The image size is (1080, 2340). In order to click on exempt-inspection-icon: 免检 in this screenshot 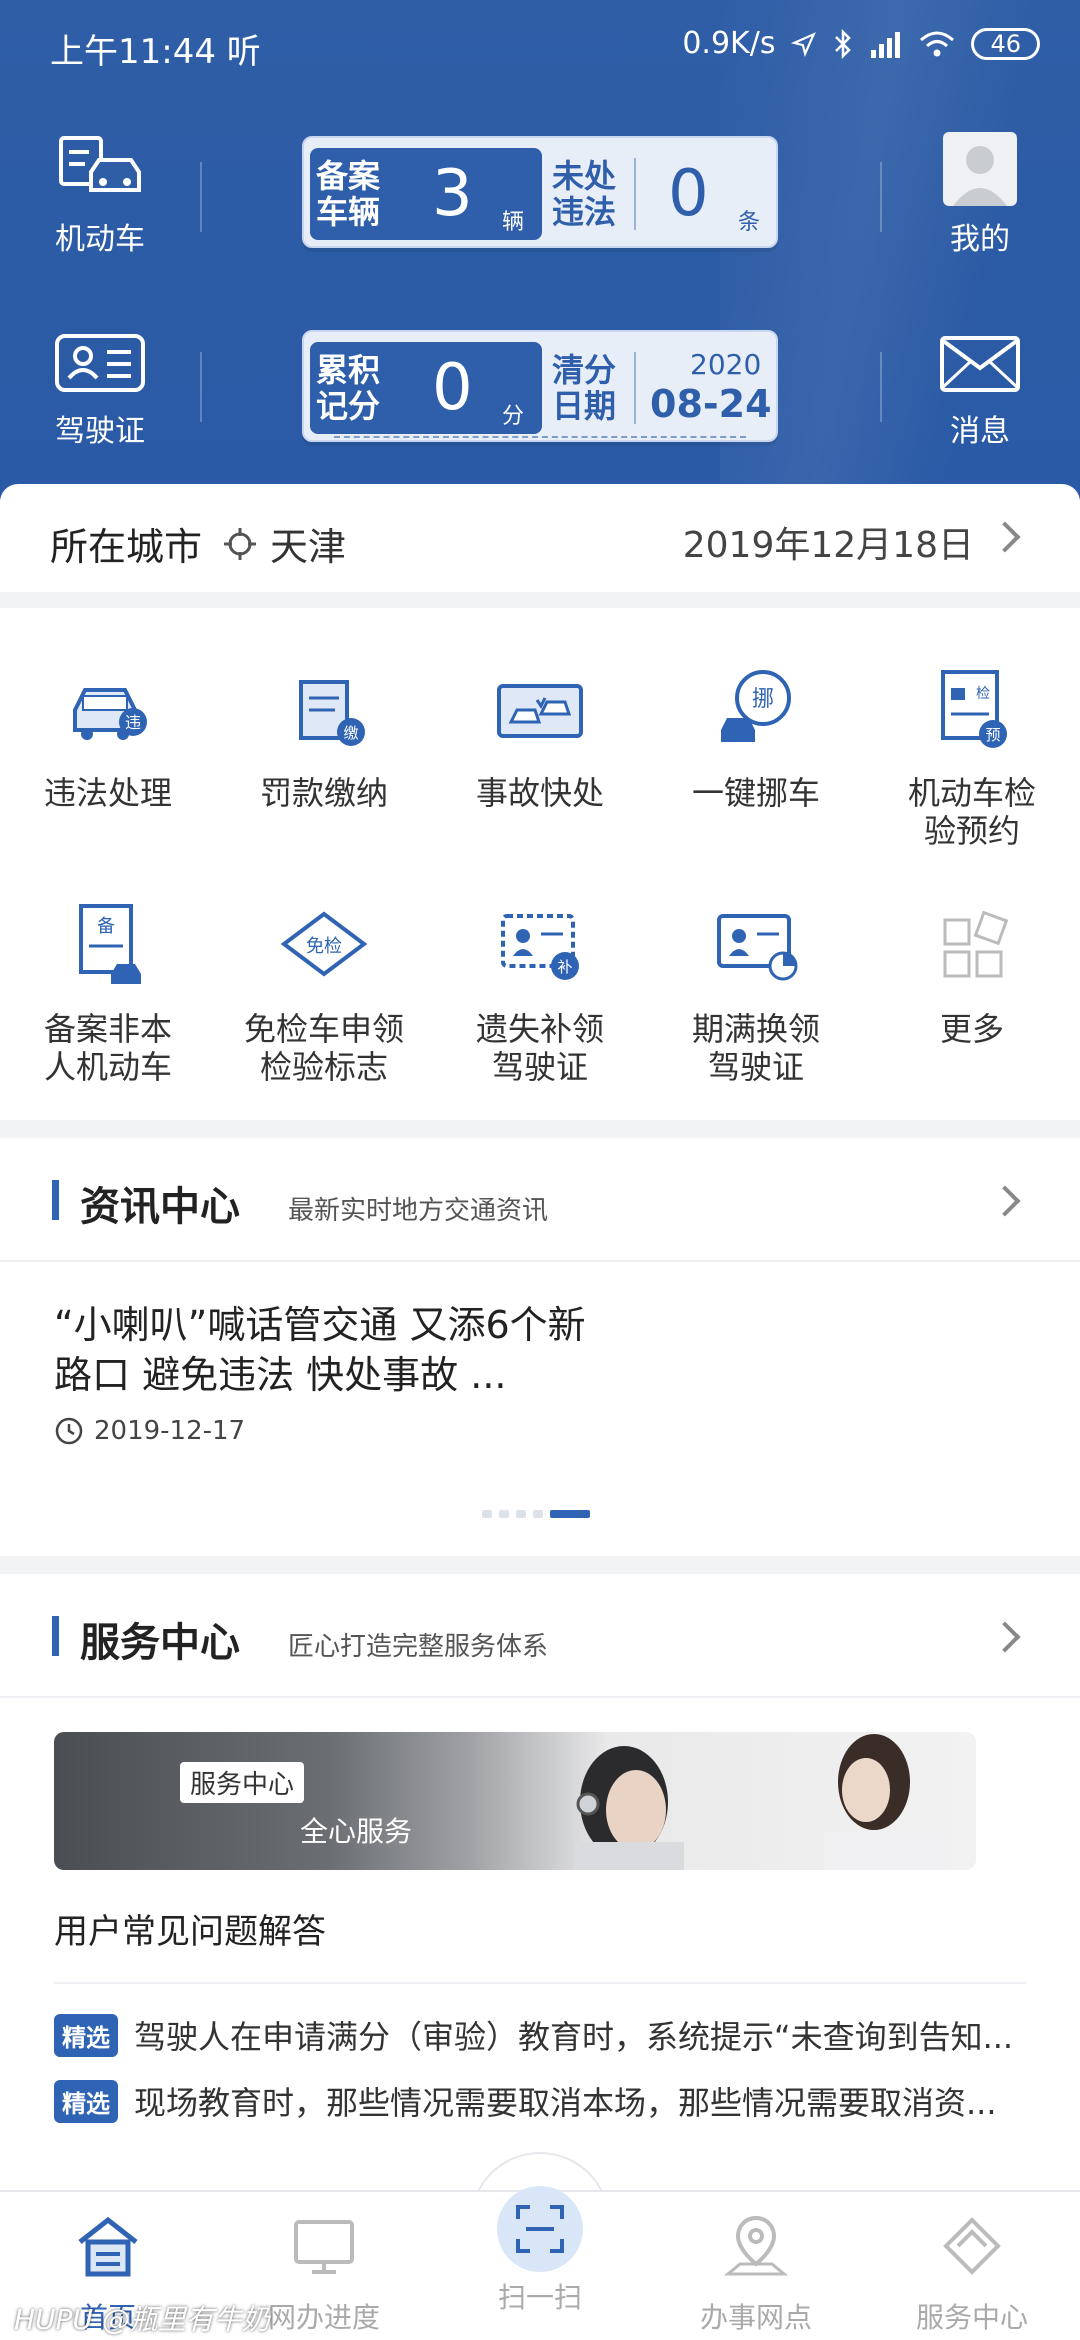, I will do `click(324, 944)`.